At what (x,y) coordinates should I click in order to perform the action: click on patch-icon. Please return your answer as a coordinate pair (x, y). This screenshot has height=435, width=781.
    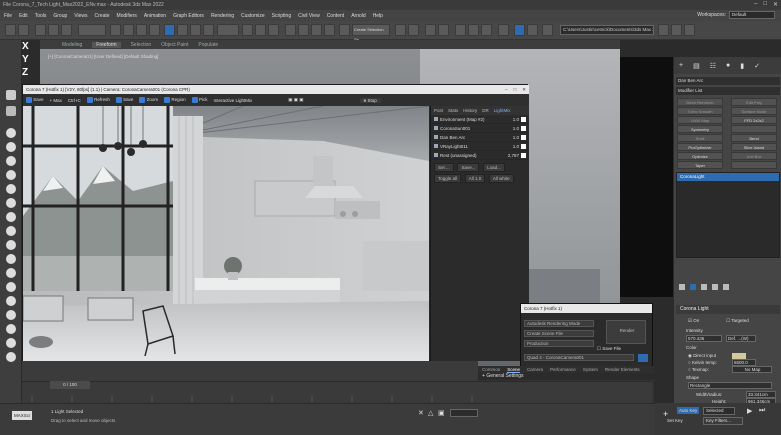
    Looking at the image, I should click on (11, 259).